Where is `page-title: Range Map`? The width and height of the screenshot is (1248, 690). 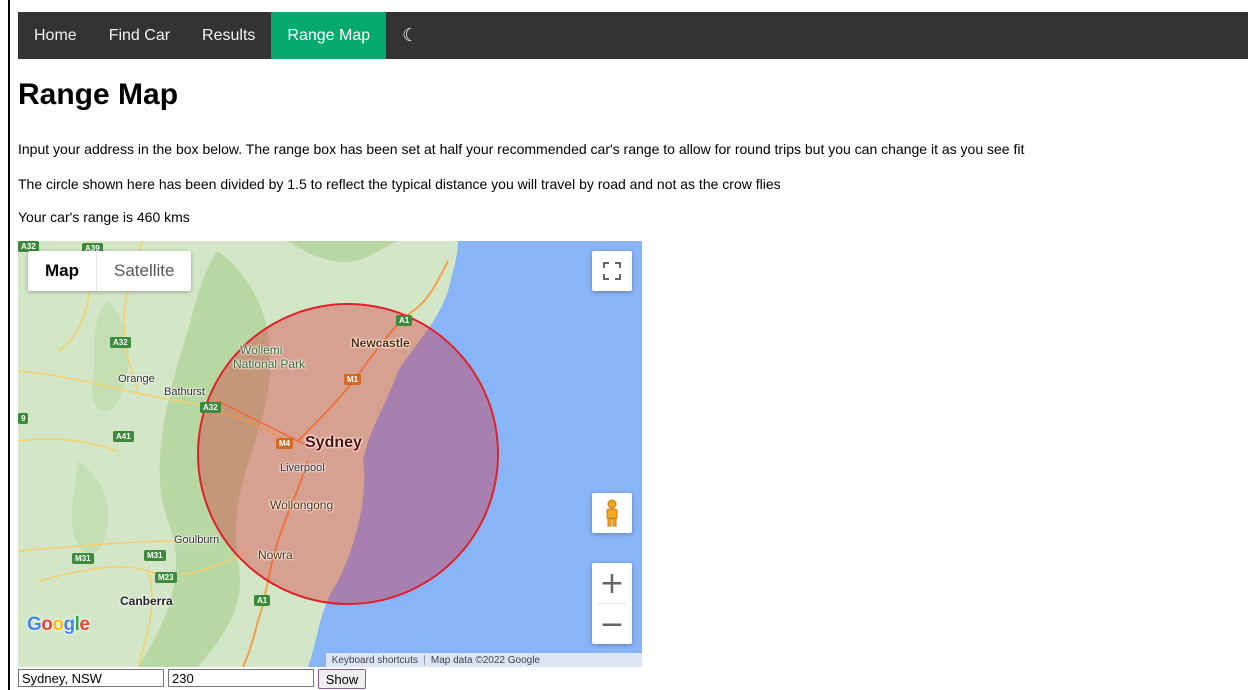 page-title: Range Map is located at coordinates (98, 94).